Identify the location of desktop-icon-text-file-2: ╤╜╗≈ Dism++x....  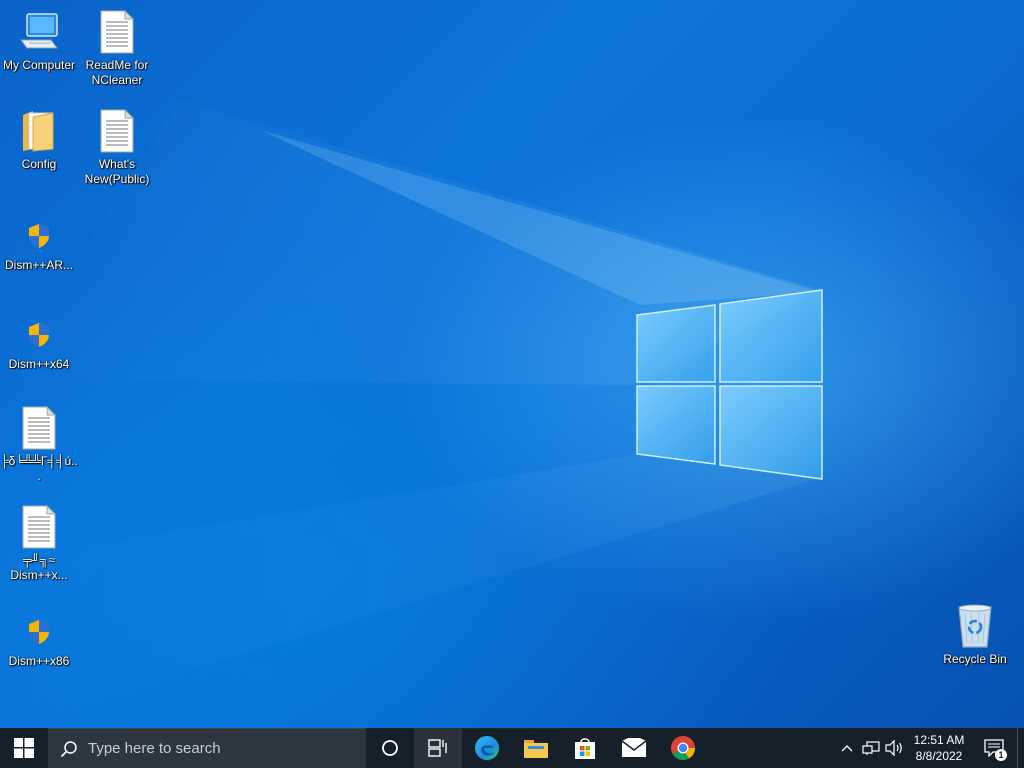
(39, 543).